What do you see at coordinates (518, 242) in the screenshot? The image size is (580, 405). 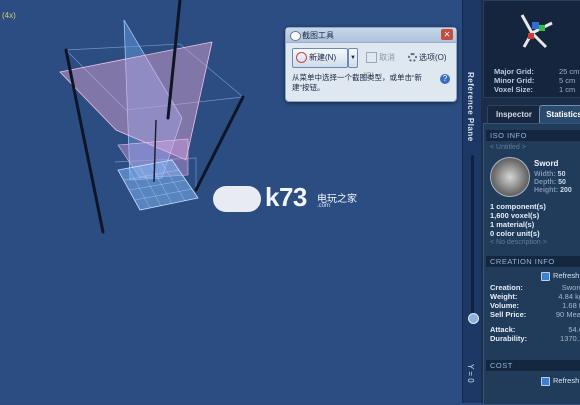 I see `description-placeholder: < No description >` at bounding box center [518, 242].